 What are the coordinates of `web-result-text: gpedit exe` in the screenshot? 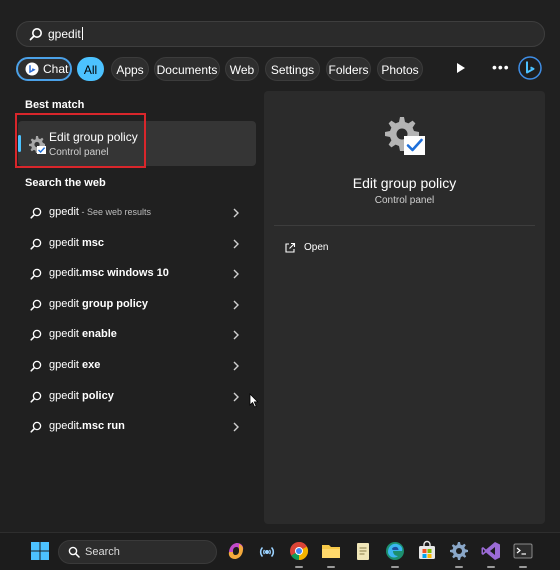 It's located at (74, 365).